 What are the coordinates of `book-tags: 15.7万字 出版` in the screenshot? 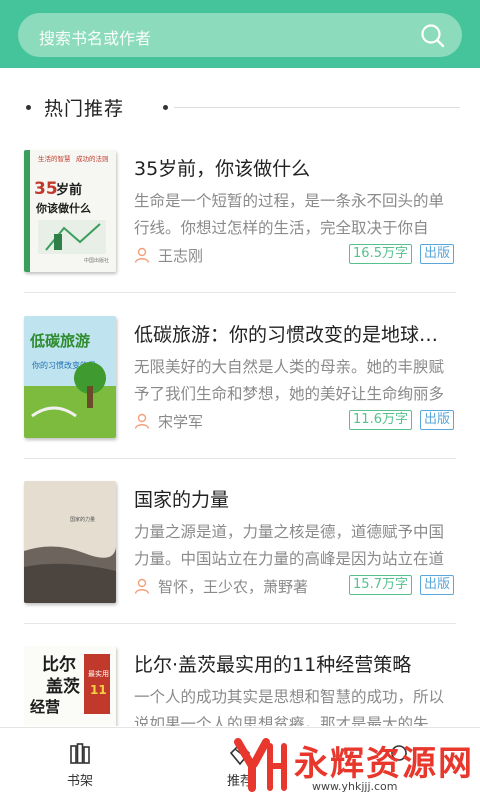 It's located at (397, 585).